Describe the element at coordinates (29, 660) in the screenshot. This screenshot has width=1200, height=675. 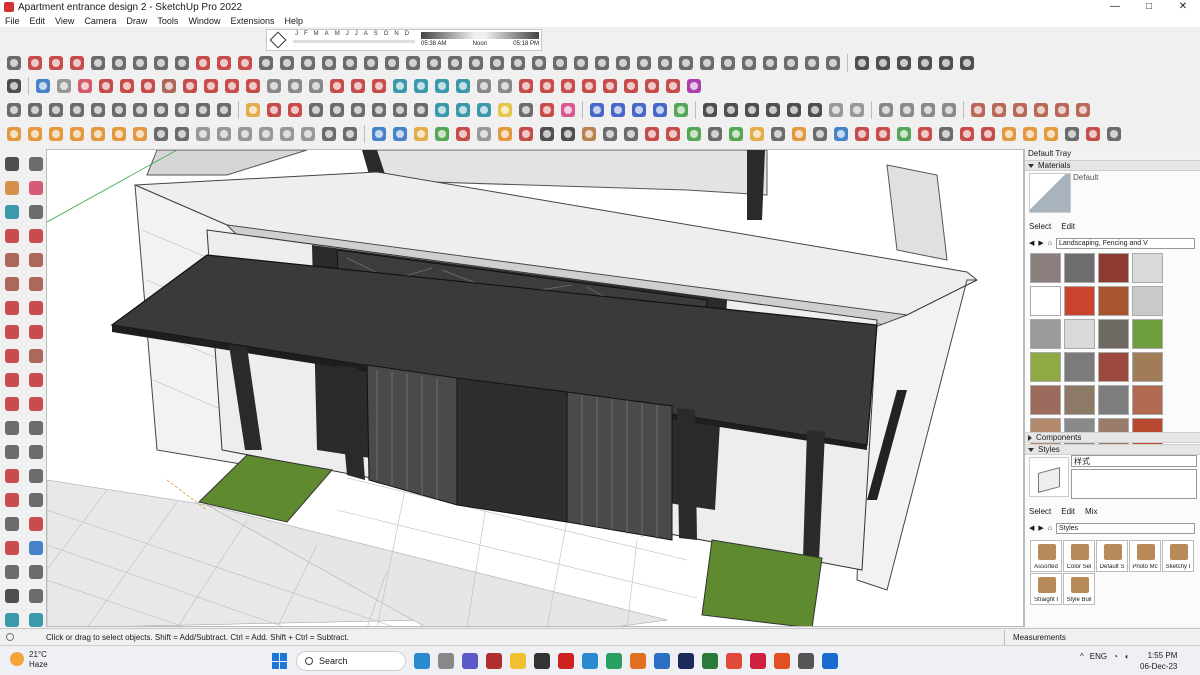
I see `weather-widget: 21°C Haze` at that location.